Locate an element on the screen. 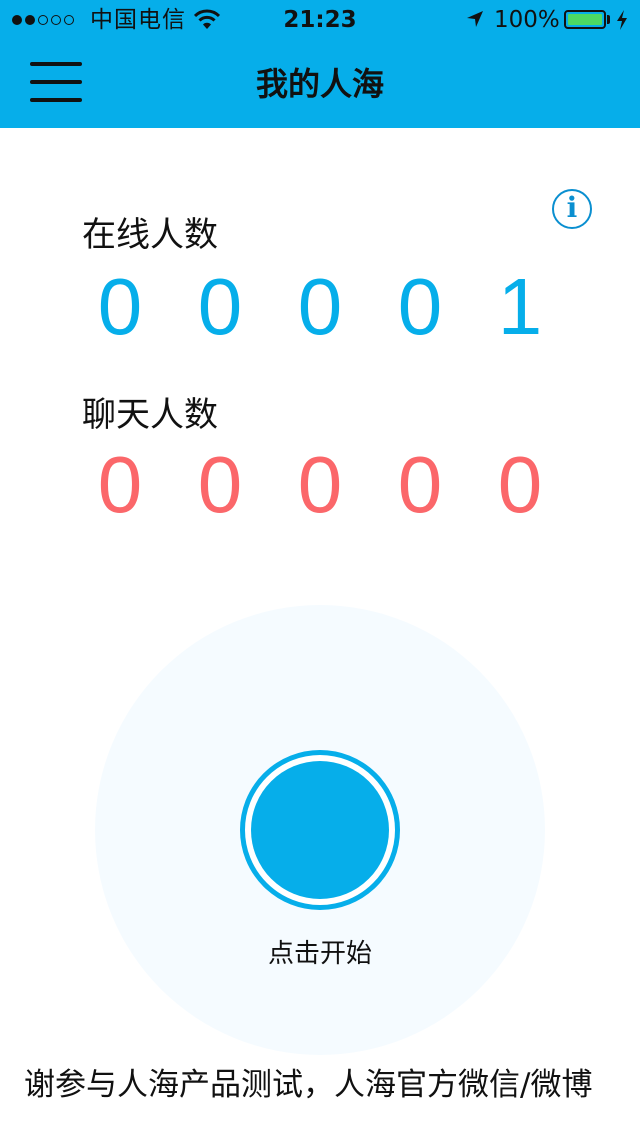  online-count-digits: 0 0 0 0 1 is located at coordinates (320, 307).